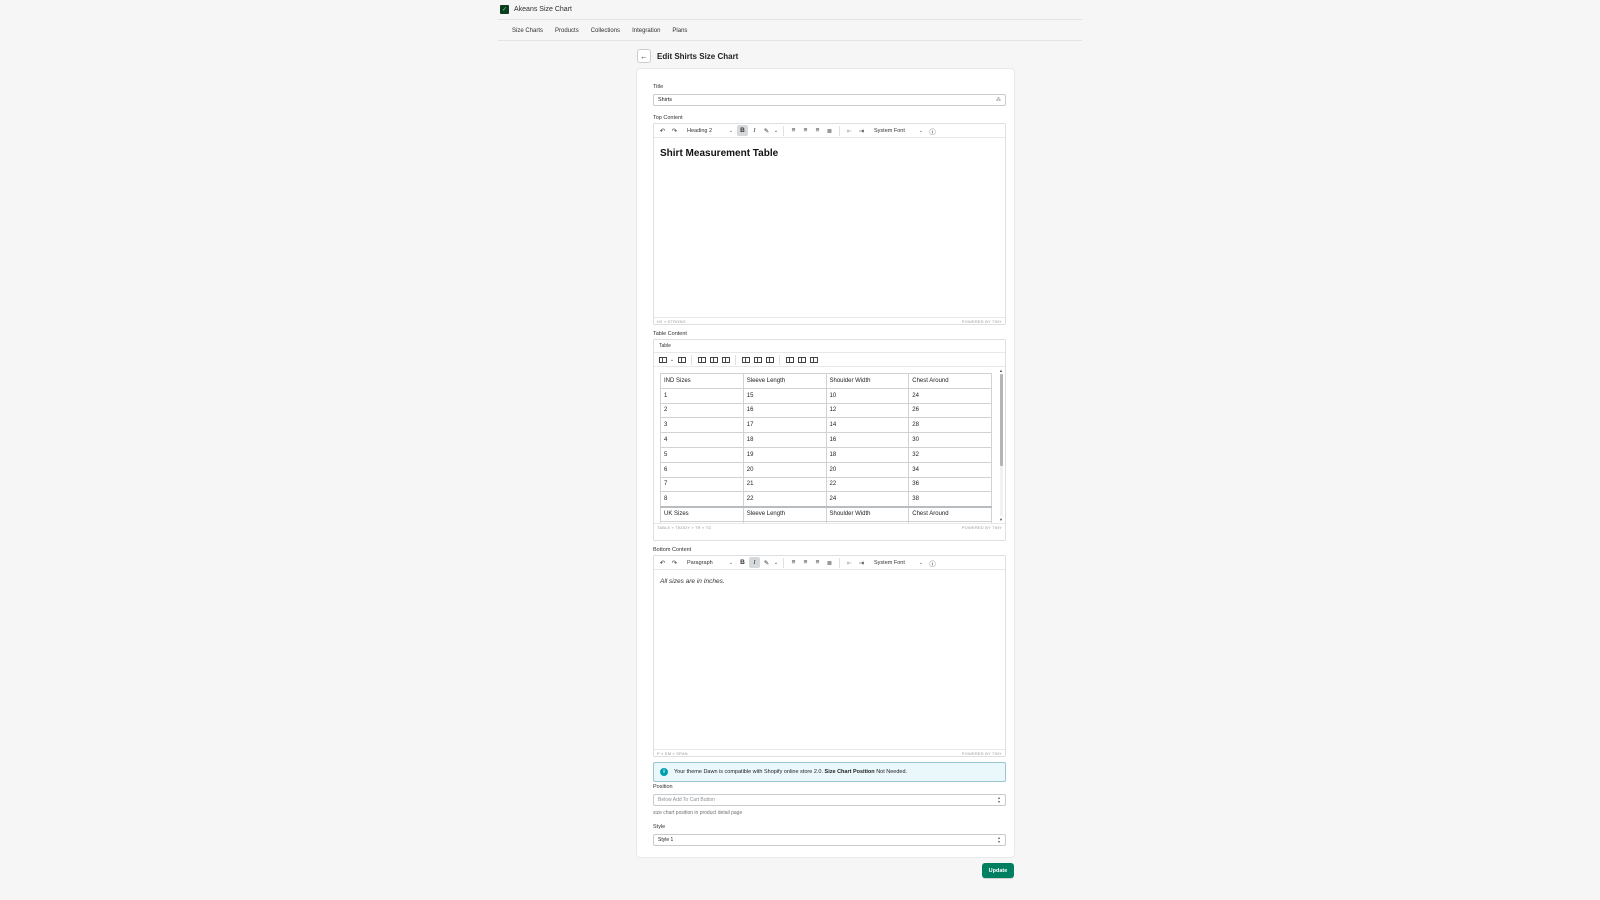 This screenshot has width=1600, height=900. What do you see at coordinates (829, 227) in the screenshot?
I see `top-editor-content: Shirt Measurement Table` at bounding box center [829, 227].